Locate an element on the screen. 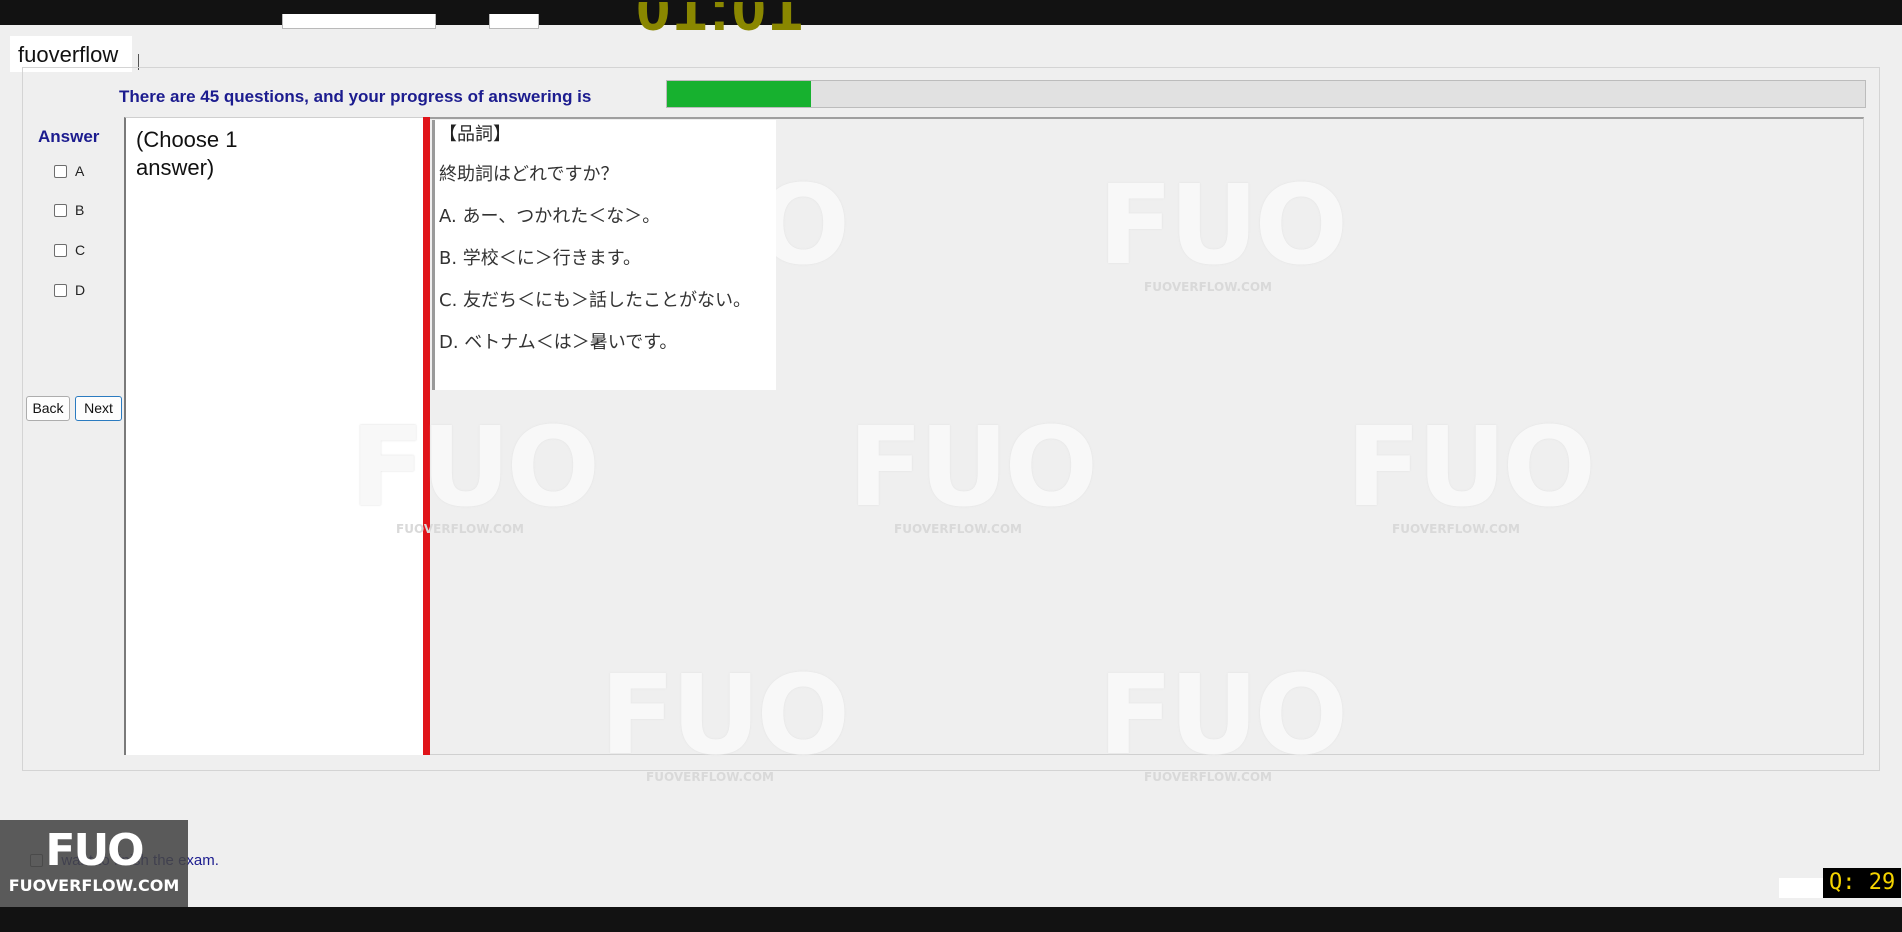  question-option-b: B. 学校＜に＞行きます。 is located at coordinates (540, 258).